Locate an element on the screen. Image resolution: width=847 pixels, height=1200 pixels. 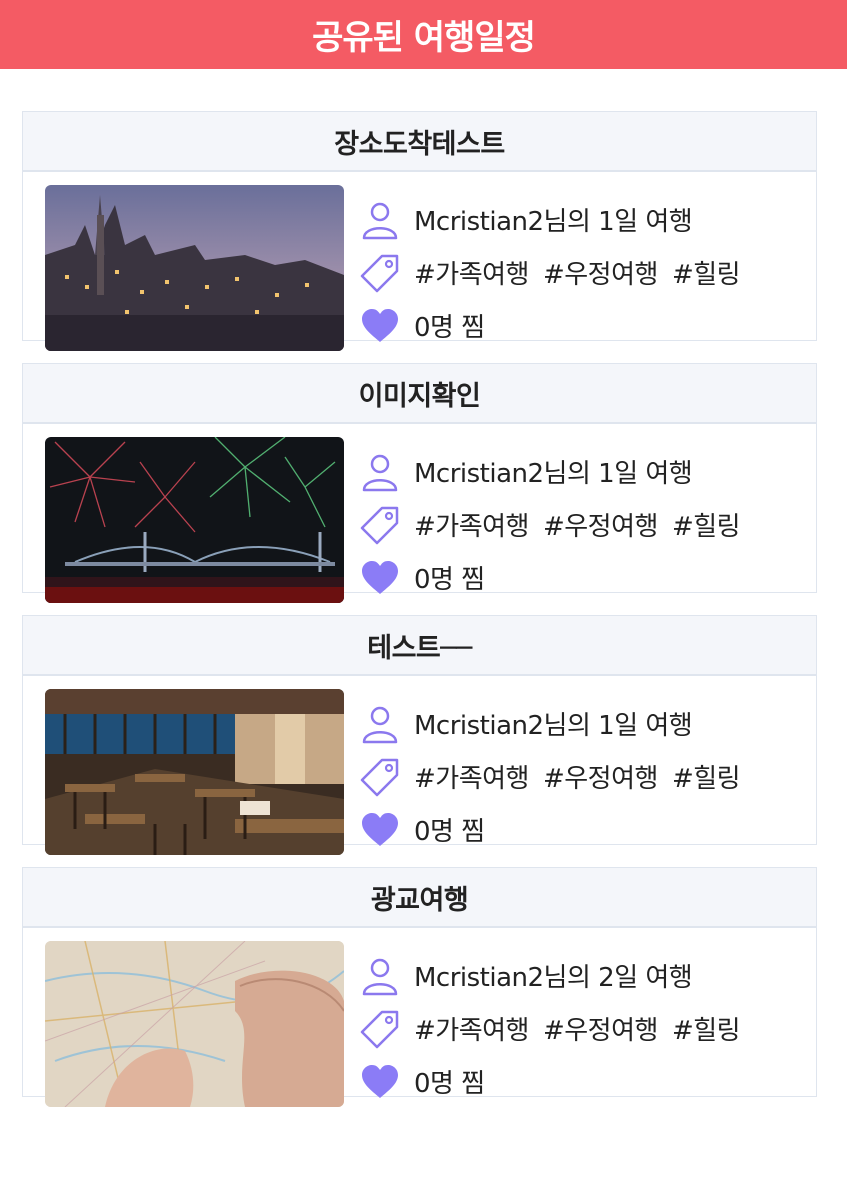
trip-card-title: 장소도착테스트 is located at coordinates (419, 142).